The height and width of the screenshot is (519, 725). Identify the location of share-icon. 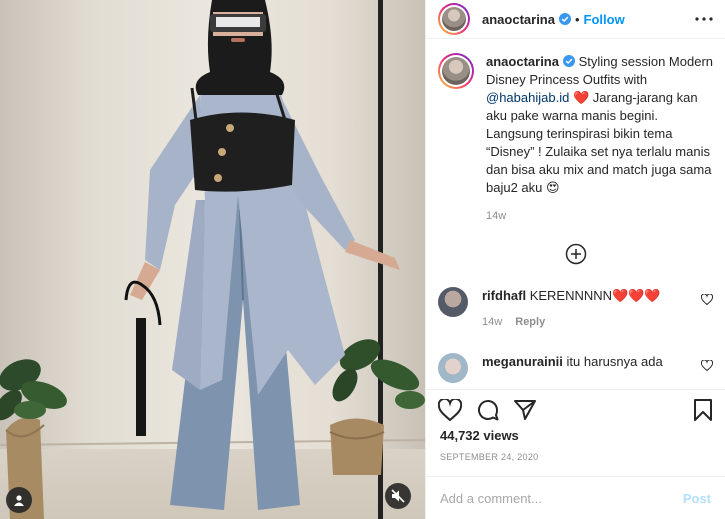
(525, 409).